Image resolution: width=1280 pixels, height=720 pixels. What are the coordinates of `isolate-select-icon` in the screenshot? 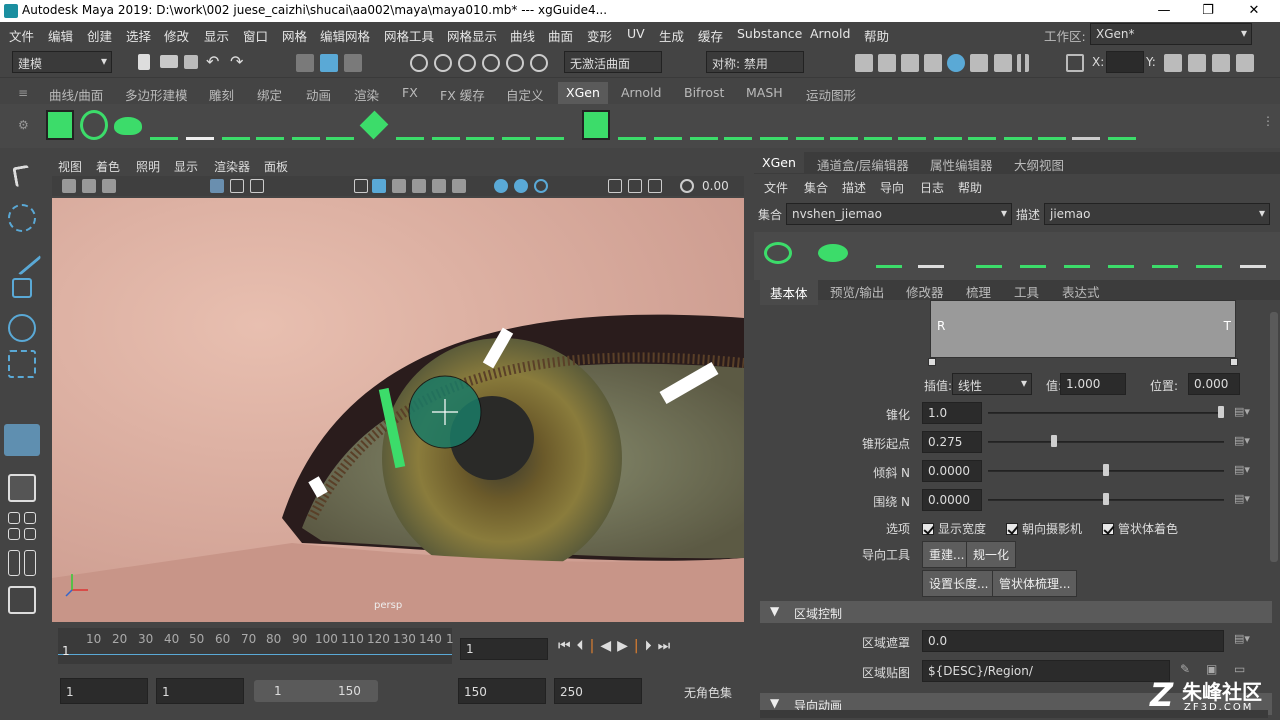 It's located at (501, 186).